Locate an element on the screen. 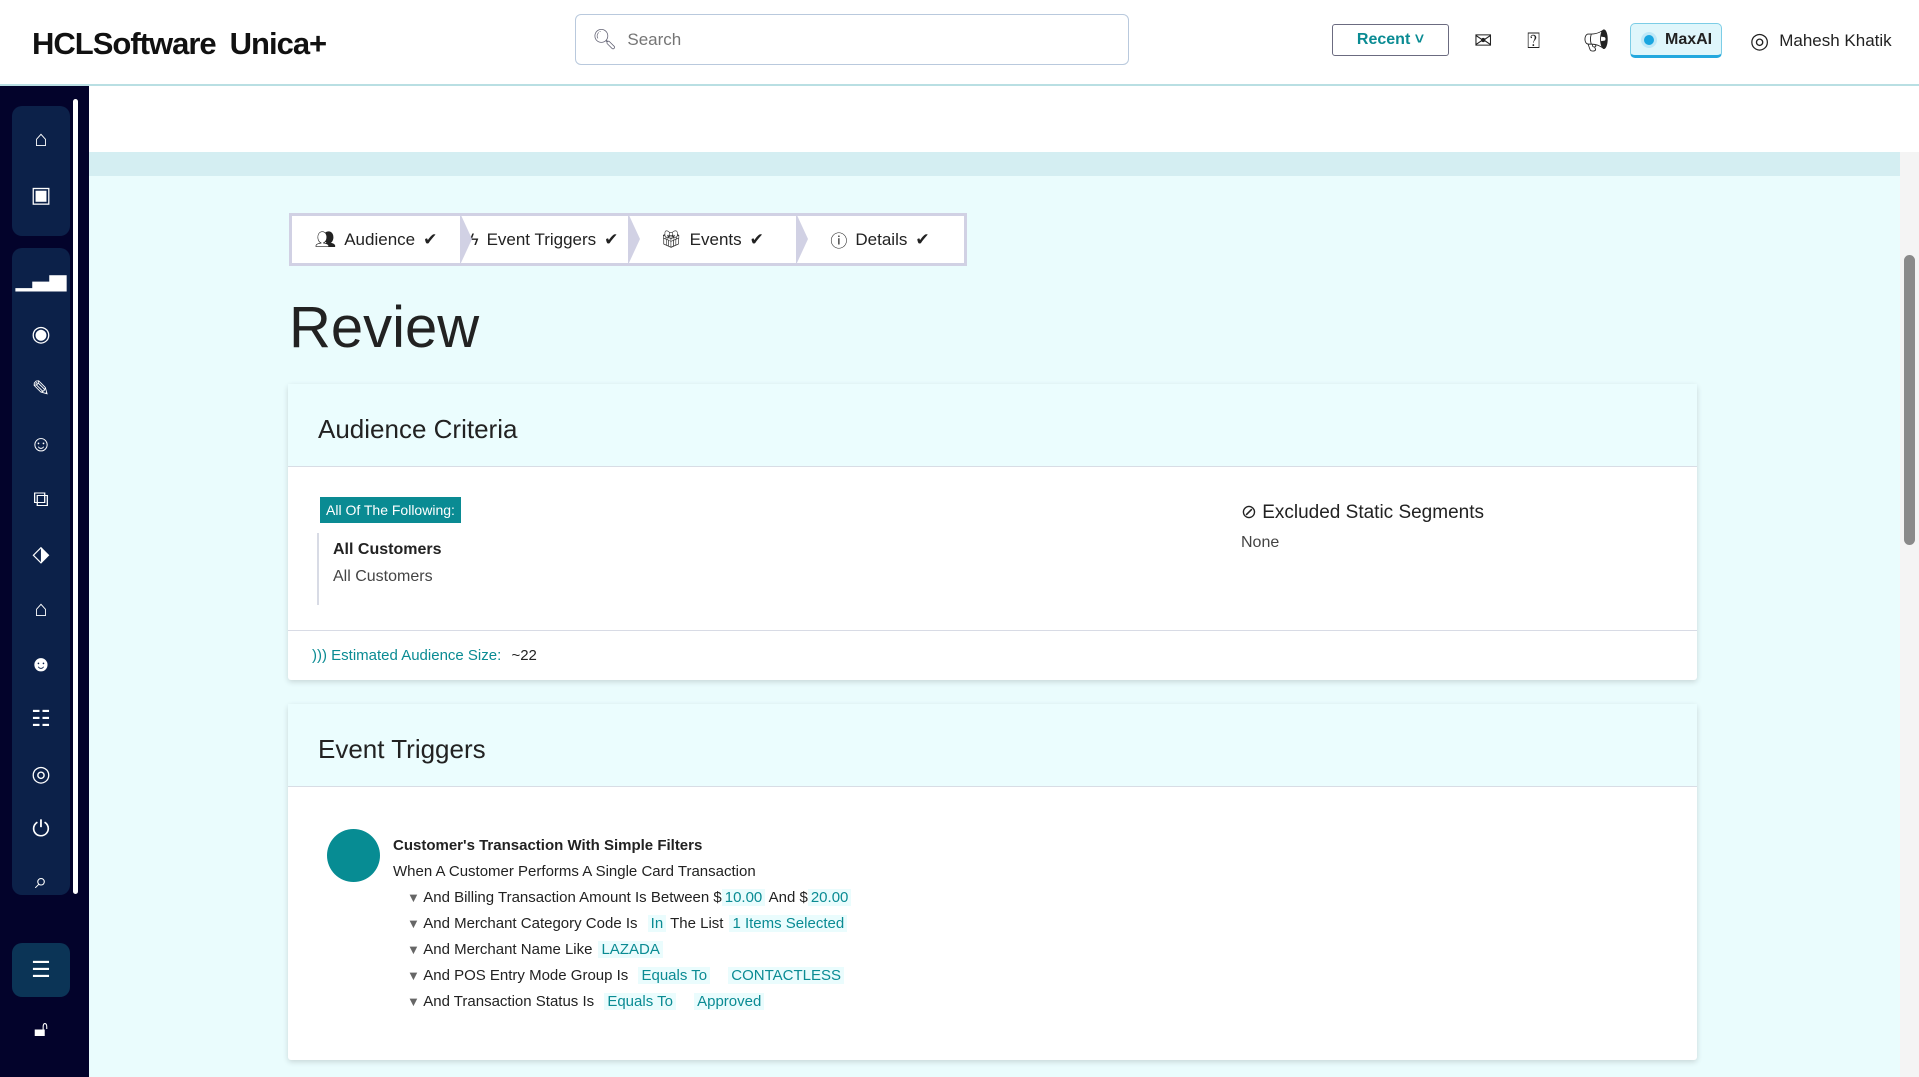 The height and width of the screenshot is (1077, 1919). est-label: Estimated Audience Size: is located at coordinates (416, 655).